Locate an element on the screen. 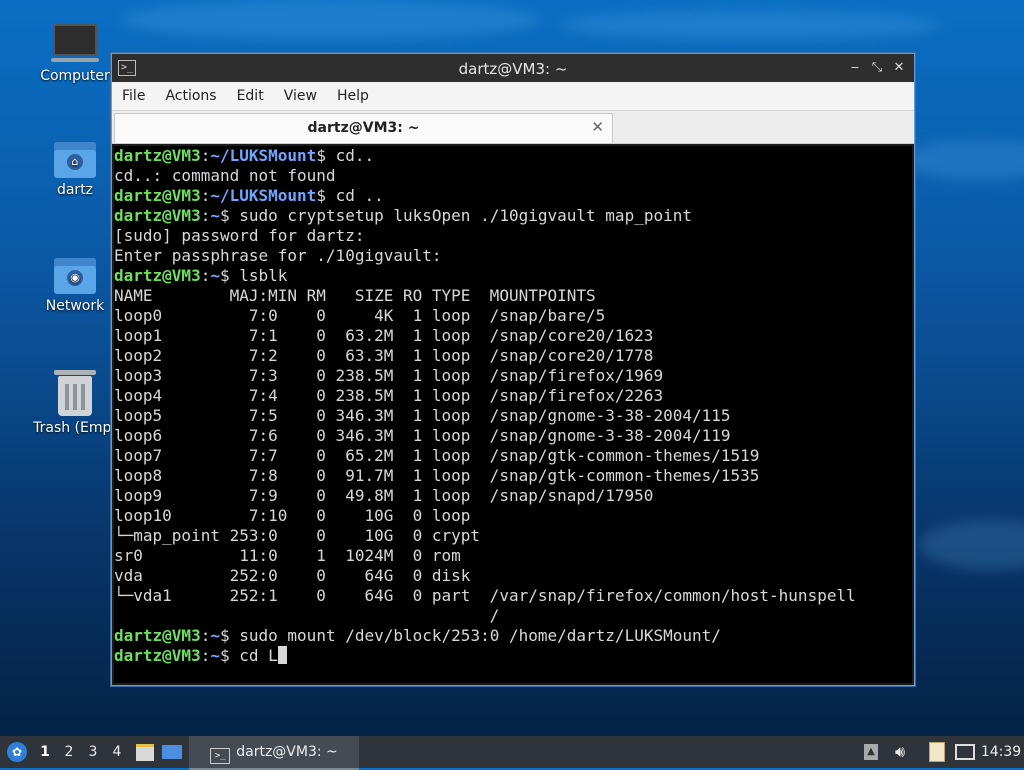 The image size is (1024, 770). update-icon: ▲ is located at coordinates (871, 752).